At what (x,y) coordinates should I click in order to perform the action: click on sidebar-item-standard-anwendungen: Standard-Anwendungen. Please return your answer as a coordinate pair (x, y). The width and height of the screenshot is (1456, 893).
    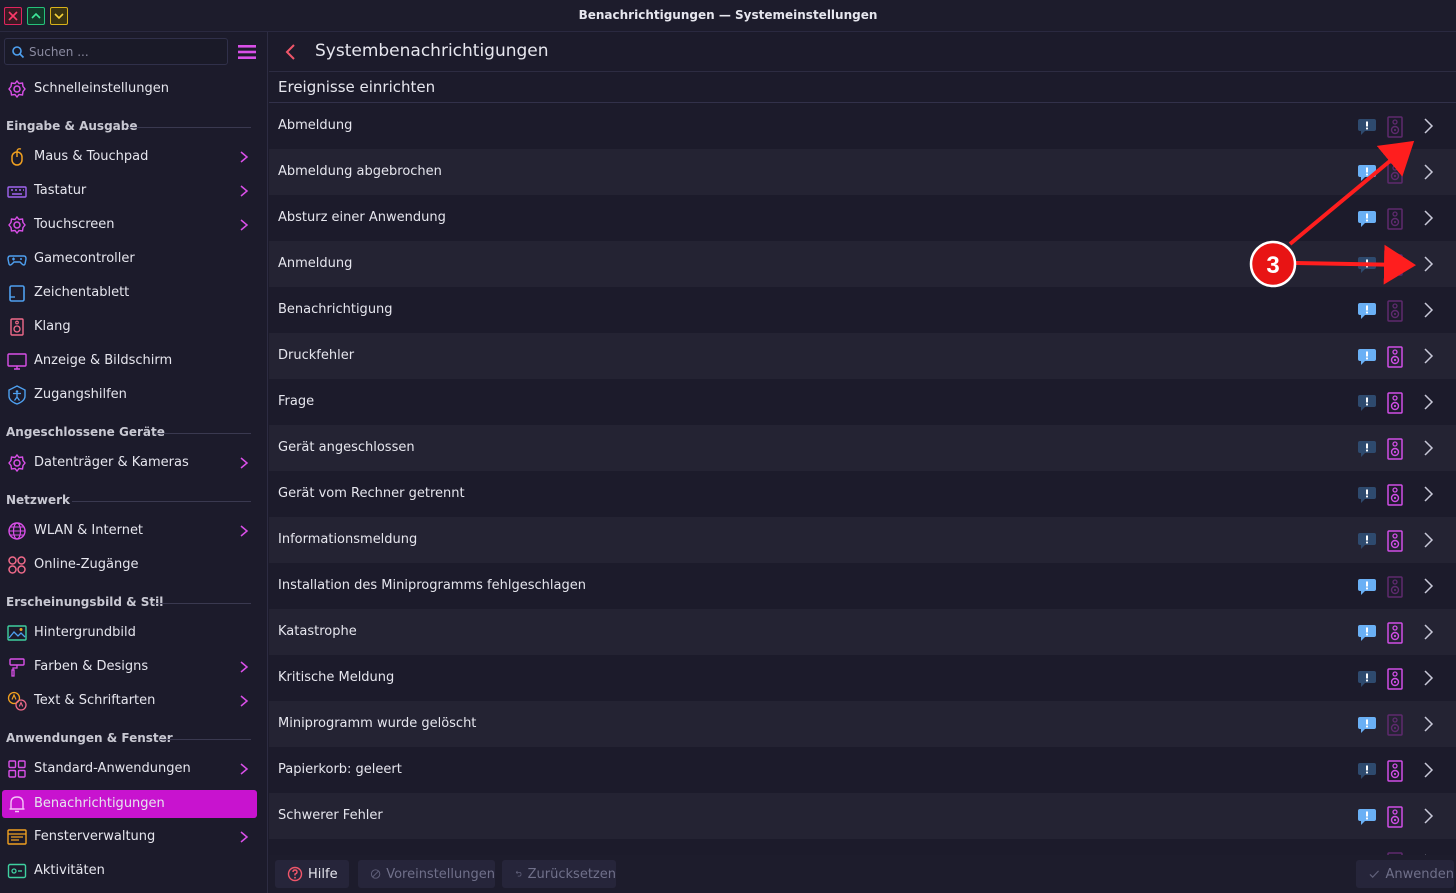
    Looking at the image, I should click on (129, 769).